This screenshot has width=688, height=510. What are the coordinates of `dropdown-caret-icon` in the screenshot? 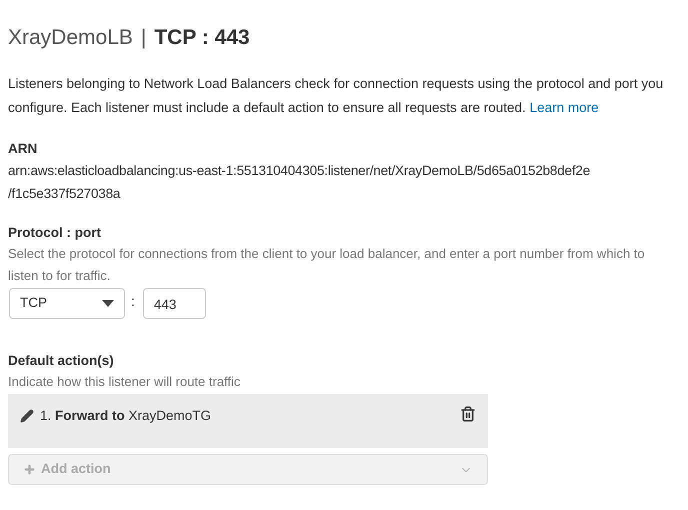 It's located at (108, 303).